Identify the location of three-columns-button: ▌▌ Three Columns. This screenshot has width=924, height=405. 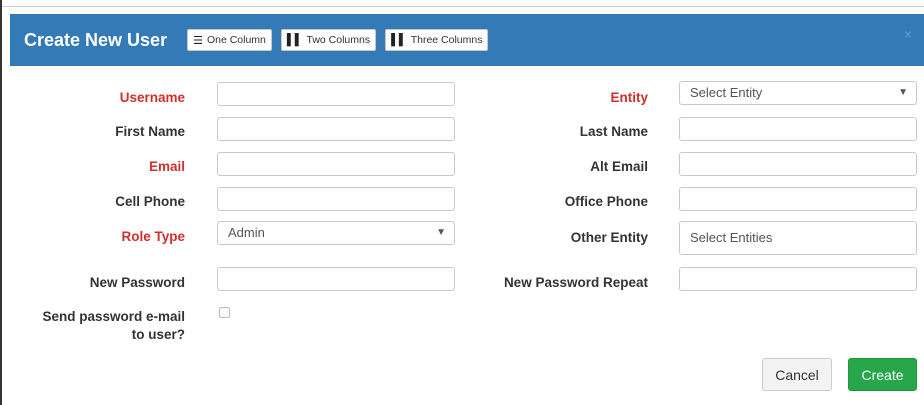
(437, 40).